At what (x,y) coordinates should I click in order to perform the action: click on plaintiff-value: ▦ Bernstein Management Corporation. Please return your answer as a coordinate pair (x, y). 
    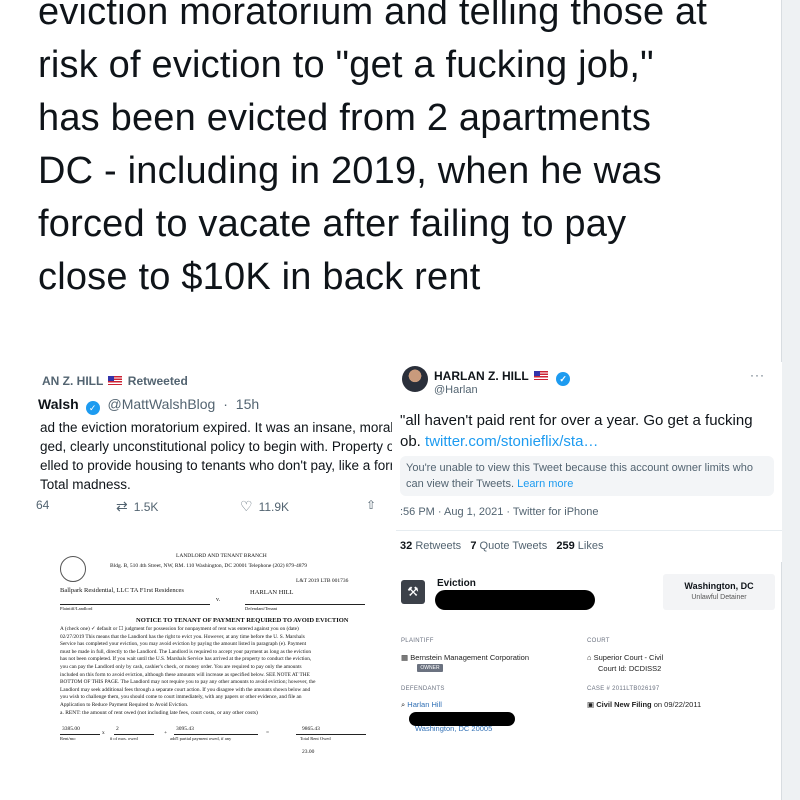
    Looking at the image, I should click on (465, 657).